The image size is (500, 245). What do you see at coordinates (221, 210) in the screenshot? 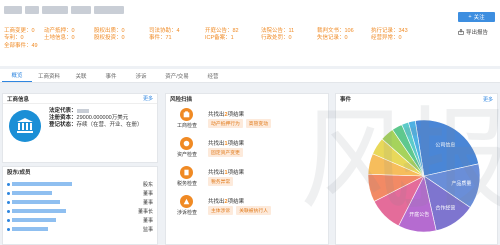
I see `risk-tag: 主体涉诉` at bounding box center [221, 210].